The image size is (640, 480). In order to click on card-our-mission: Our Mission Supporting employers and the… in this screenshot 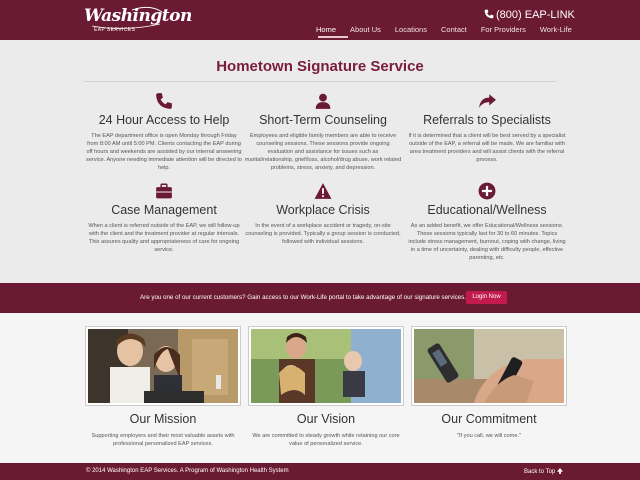, I will do `click(163, 387)`.